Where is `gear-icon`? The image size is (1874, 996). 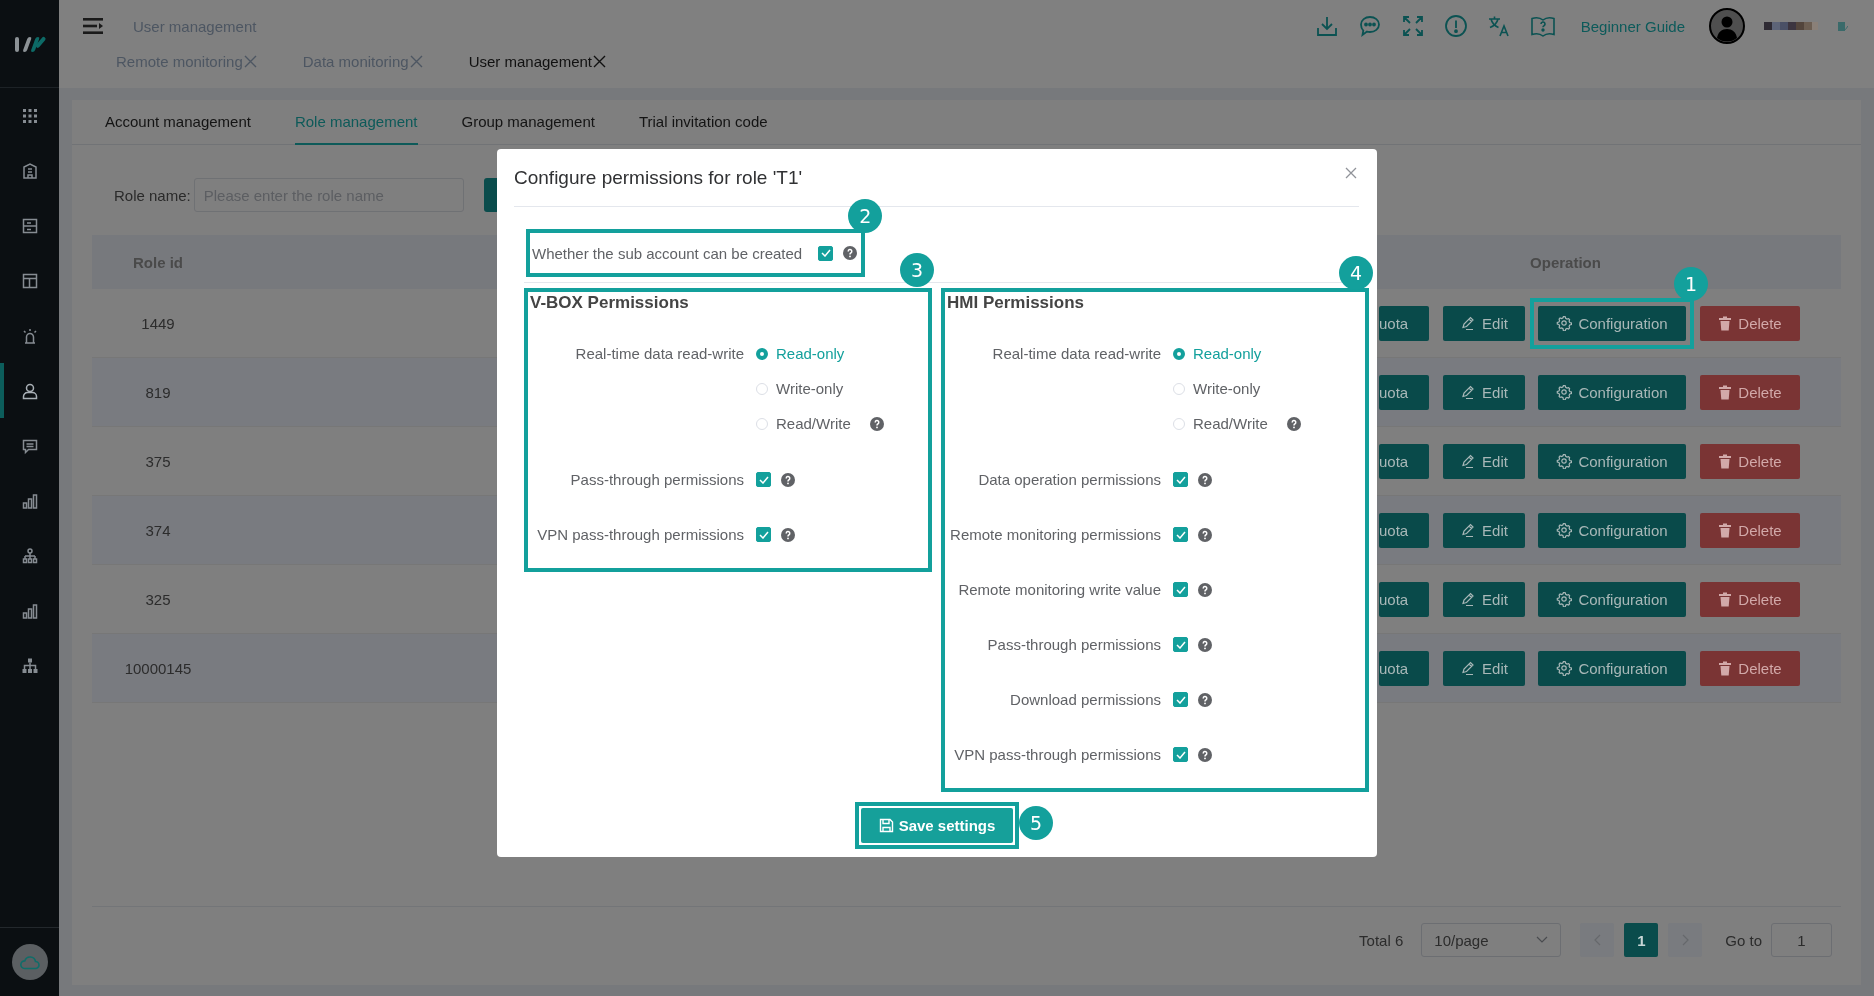
gear-icon is located at coordinates (1564, 530).